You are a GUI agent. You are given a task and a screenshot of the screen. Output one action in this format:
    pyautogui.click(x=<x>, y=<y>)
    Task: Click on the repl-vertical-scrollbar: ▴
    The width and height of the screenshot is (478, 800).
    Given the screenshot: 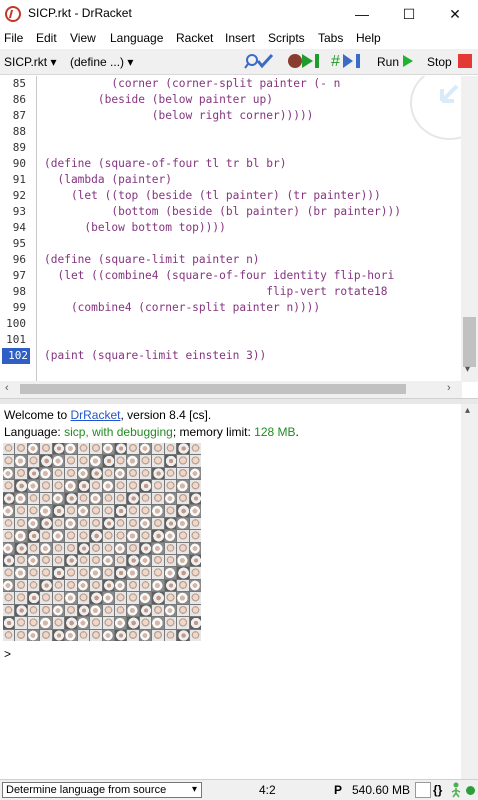 What is the action you would take?
    pyautogui.click(x=469, y=591)
    